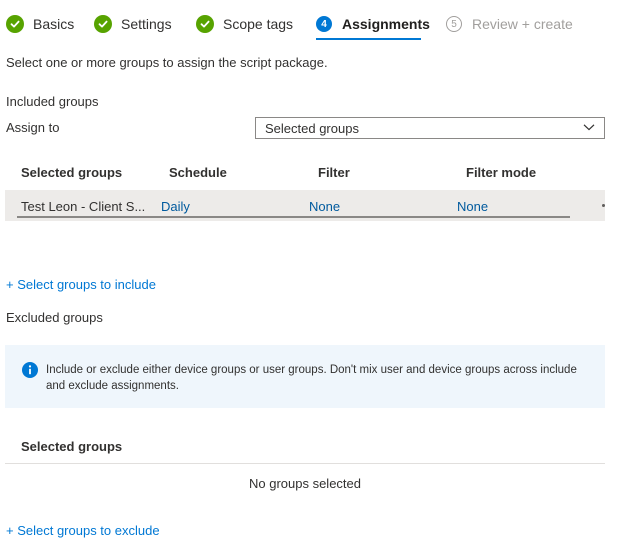  What do you see at coordinates (54, 317) in the screenshot?
I see `excluded-groups-heading: Excluded groups` at bounding box center [54, 317].